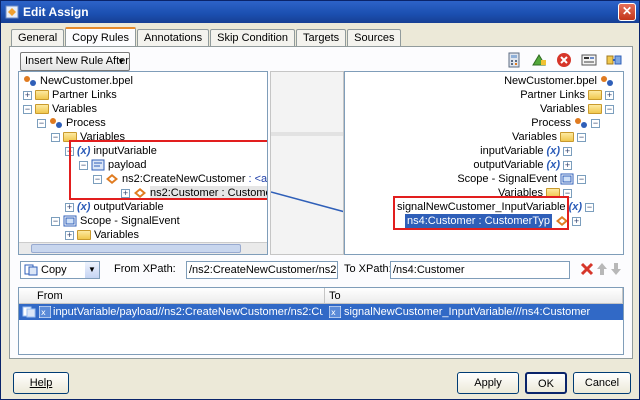 This screenshot has width=640, height=400. I want to click on target-variables: Variables −, so click(578, 109).